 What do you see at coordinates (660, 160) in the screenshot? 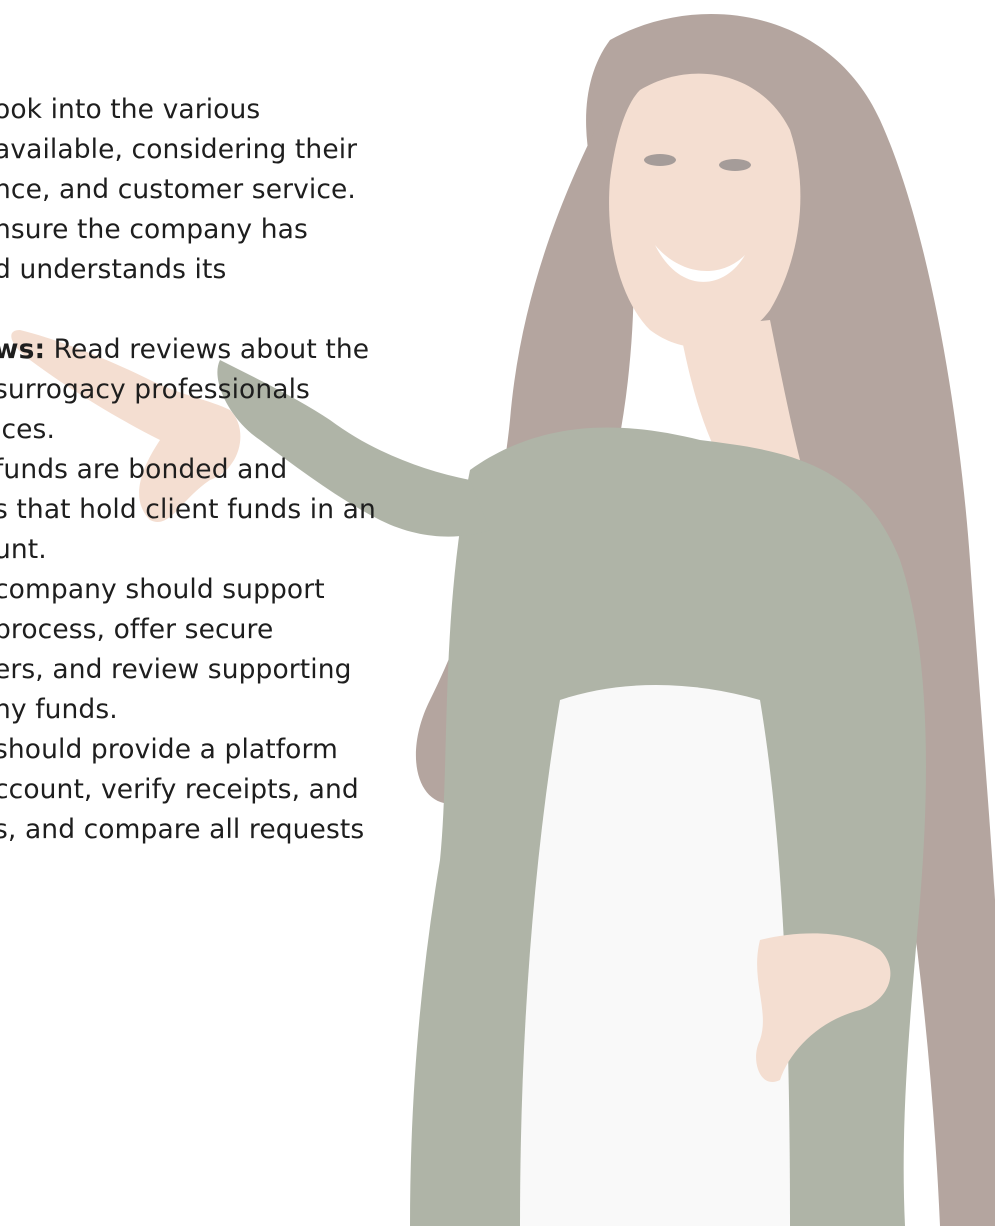
I see `eye-left` at bounding box center [660, 160].